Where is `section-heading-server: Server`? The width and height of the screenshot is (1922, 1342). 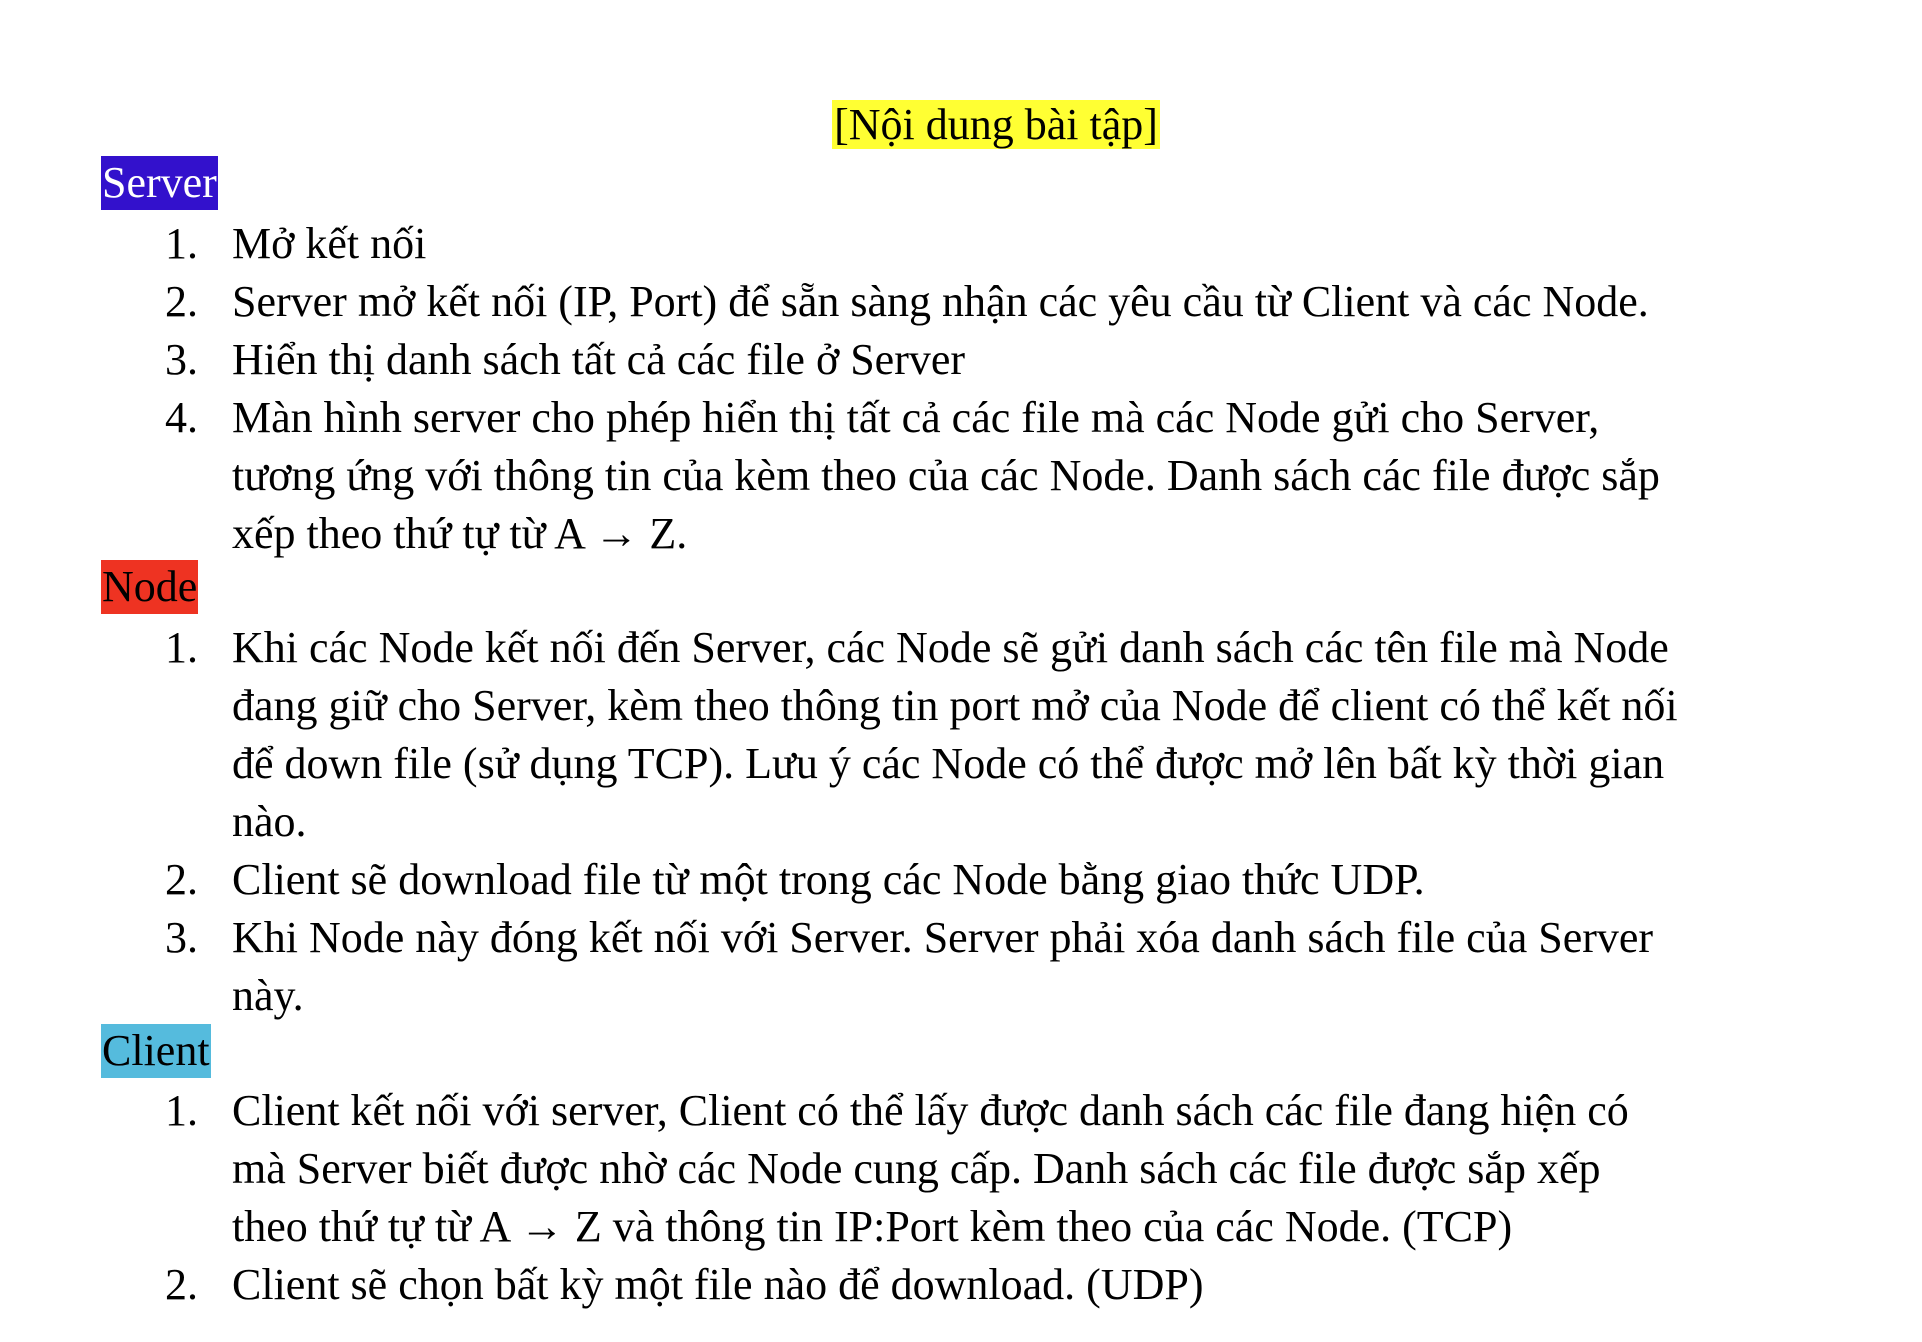
section-heading-server: Server is located at coordinates (159, 183).